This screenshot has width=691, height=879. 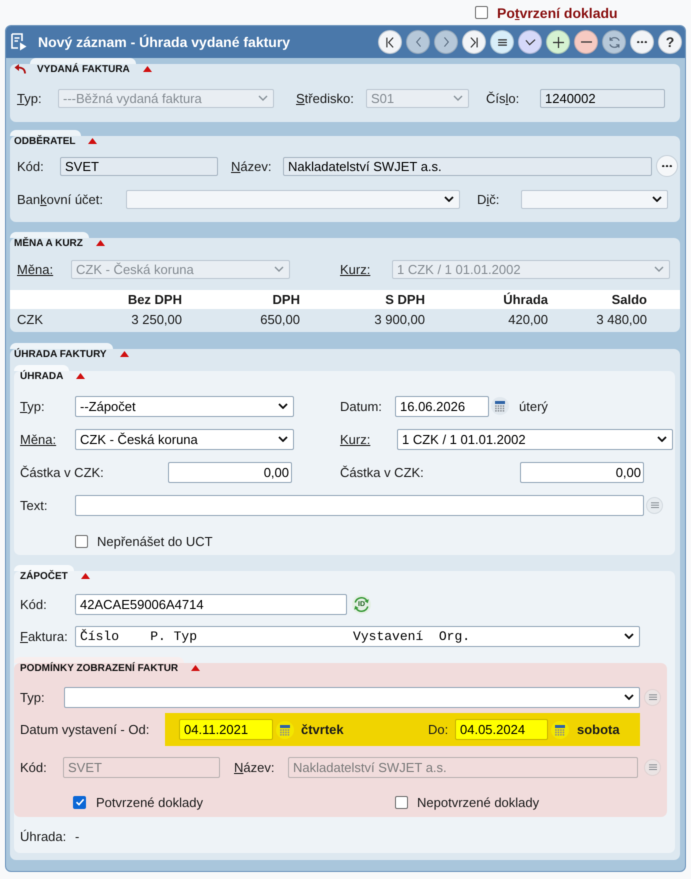 What do you see at coordinates (614, 42) in the screenshot?
I see `refresh-icon` at bounding box center [614, 42].